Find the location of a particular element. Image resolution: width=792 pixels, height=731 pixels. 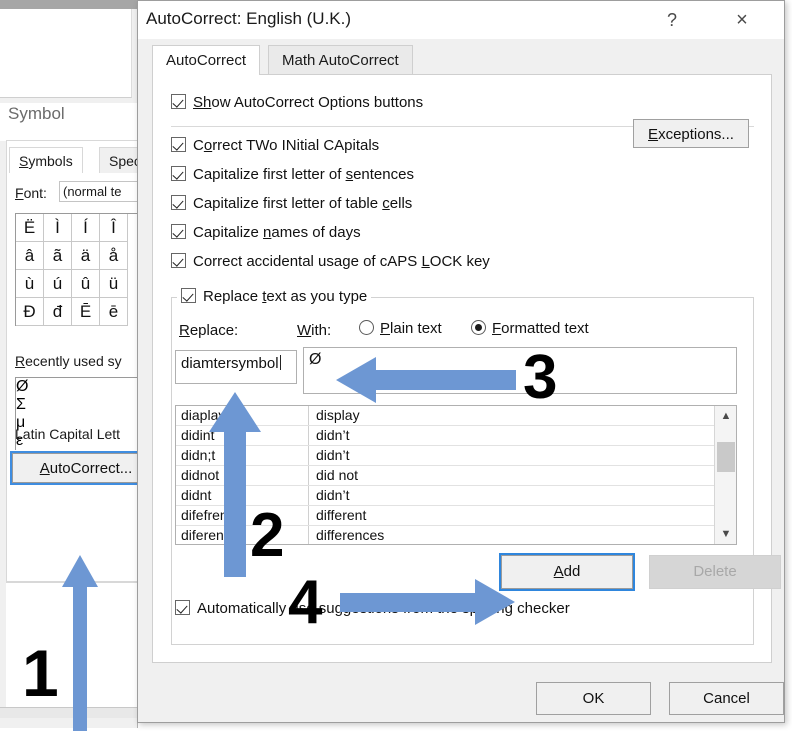

tab-math-autocorrect: Math AutoCorrect is located at coordinates (340, 60).